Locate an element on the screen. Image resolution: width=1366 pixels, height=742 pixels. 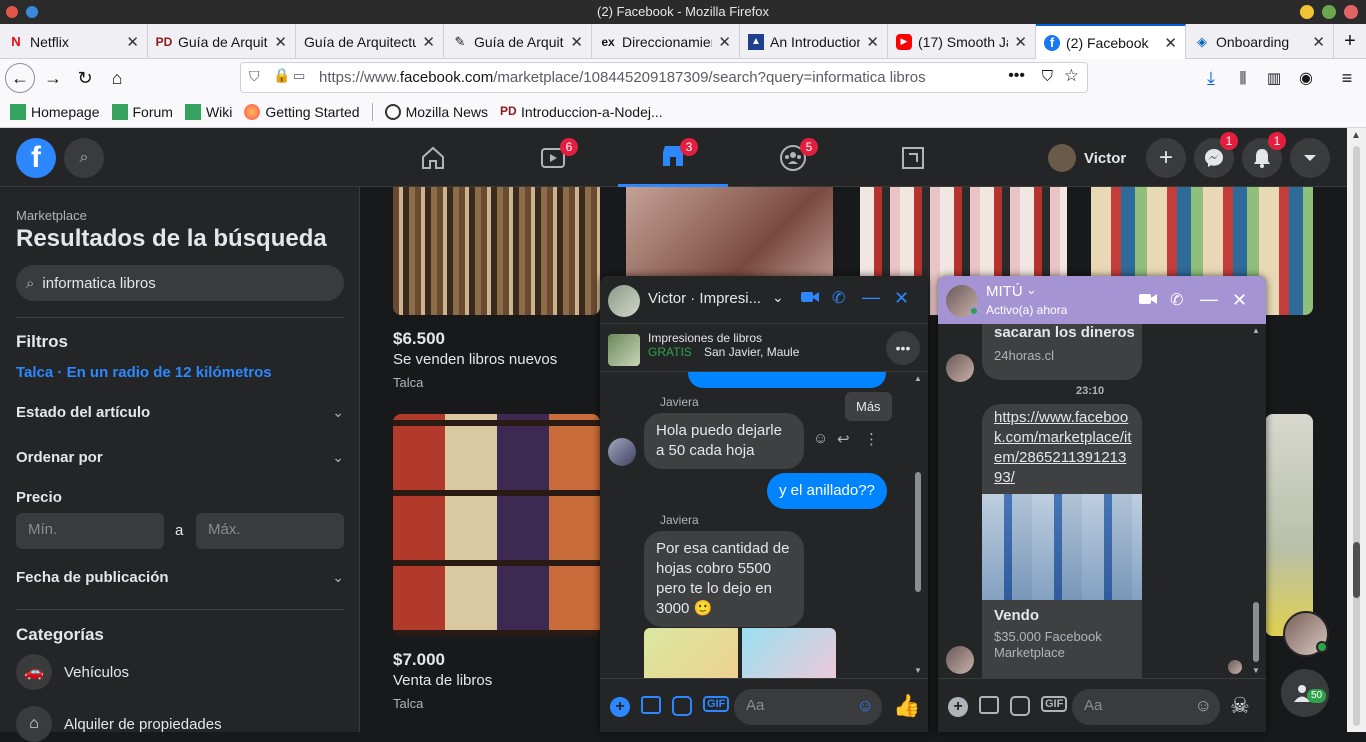
price-min-input: Mín. is located at coordinates (90, 531).